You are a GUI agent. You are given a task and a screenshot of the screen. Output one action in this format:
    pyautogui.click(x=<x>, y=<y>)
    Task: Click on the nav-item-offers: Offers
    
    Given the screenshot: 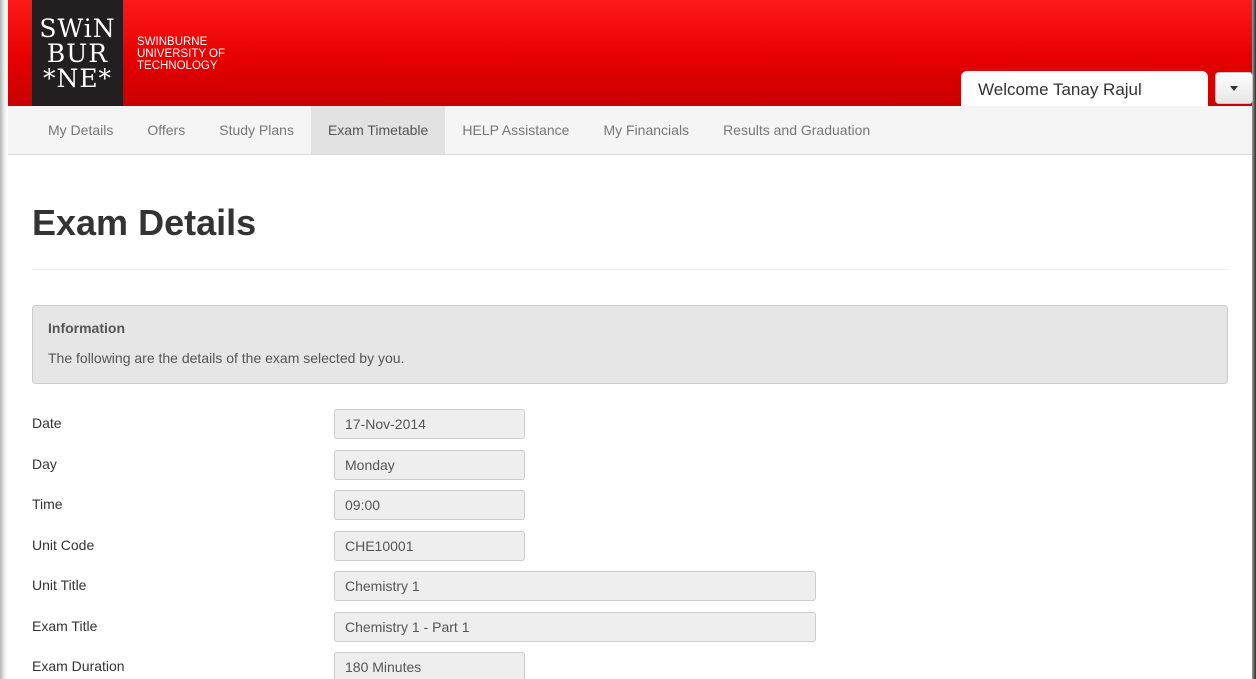 What is the action you would take?
    pyautogui.click(x=166, y=130)
    